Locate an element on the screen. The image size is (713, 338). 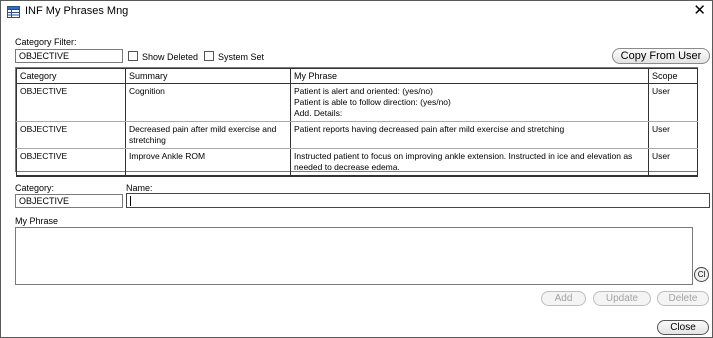
system-set-checkbox is located at coordinates (209, 56).